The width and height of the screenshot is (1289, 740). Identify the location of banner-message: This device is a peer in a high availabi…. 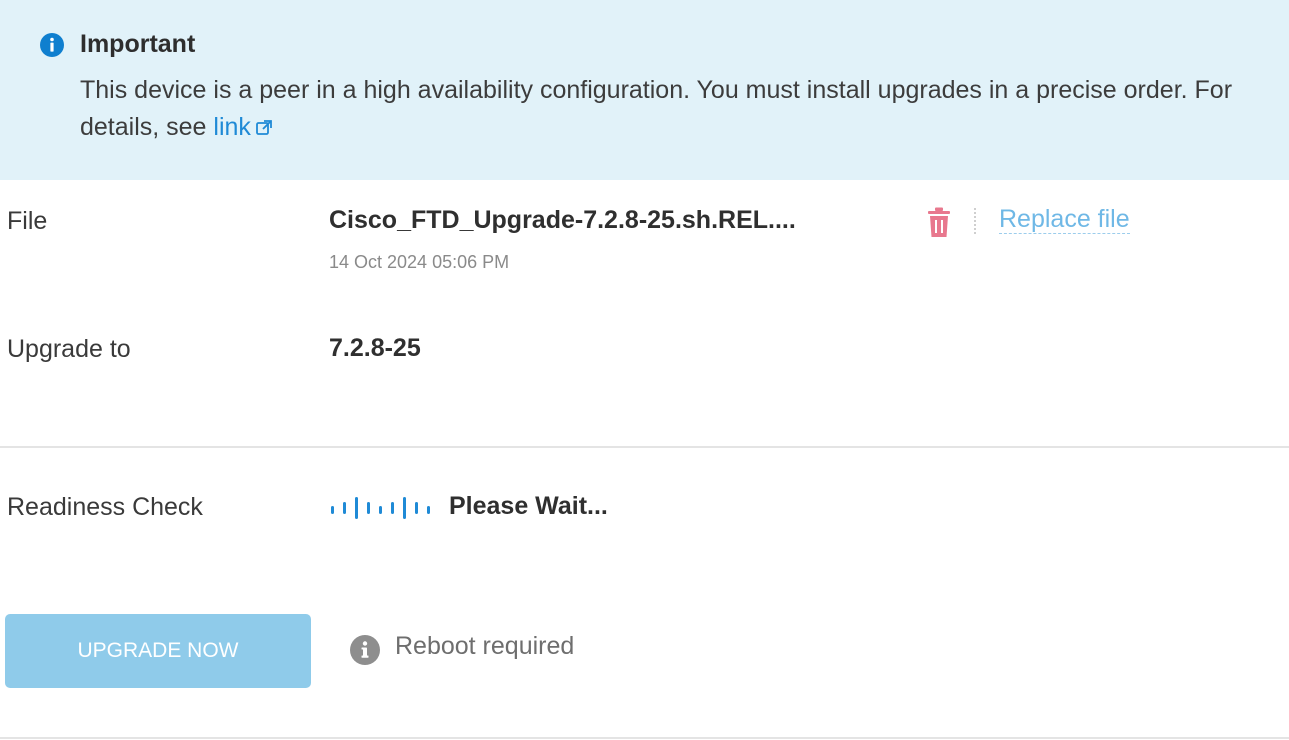
(660, 110).